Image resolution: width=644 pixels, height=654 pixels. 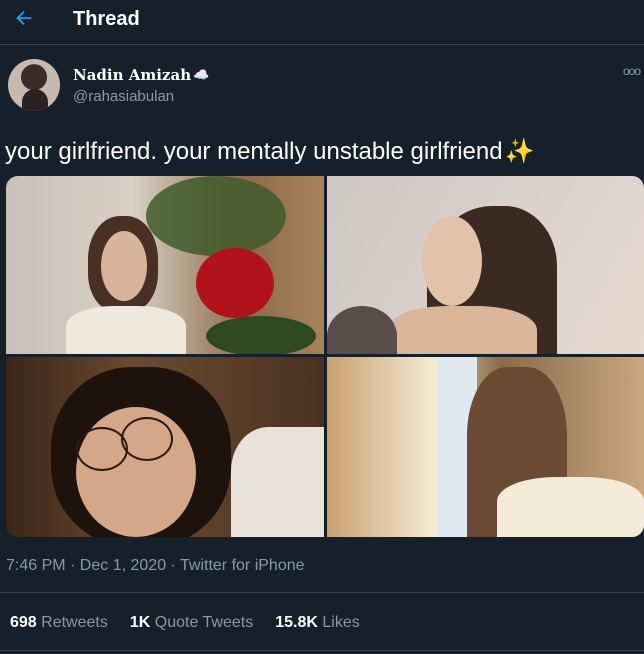 I want to click on thread-header: Thread, so click(x=322, y=22).